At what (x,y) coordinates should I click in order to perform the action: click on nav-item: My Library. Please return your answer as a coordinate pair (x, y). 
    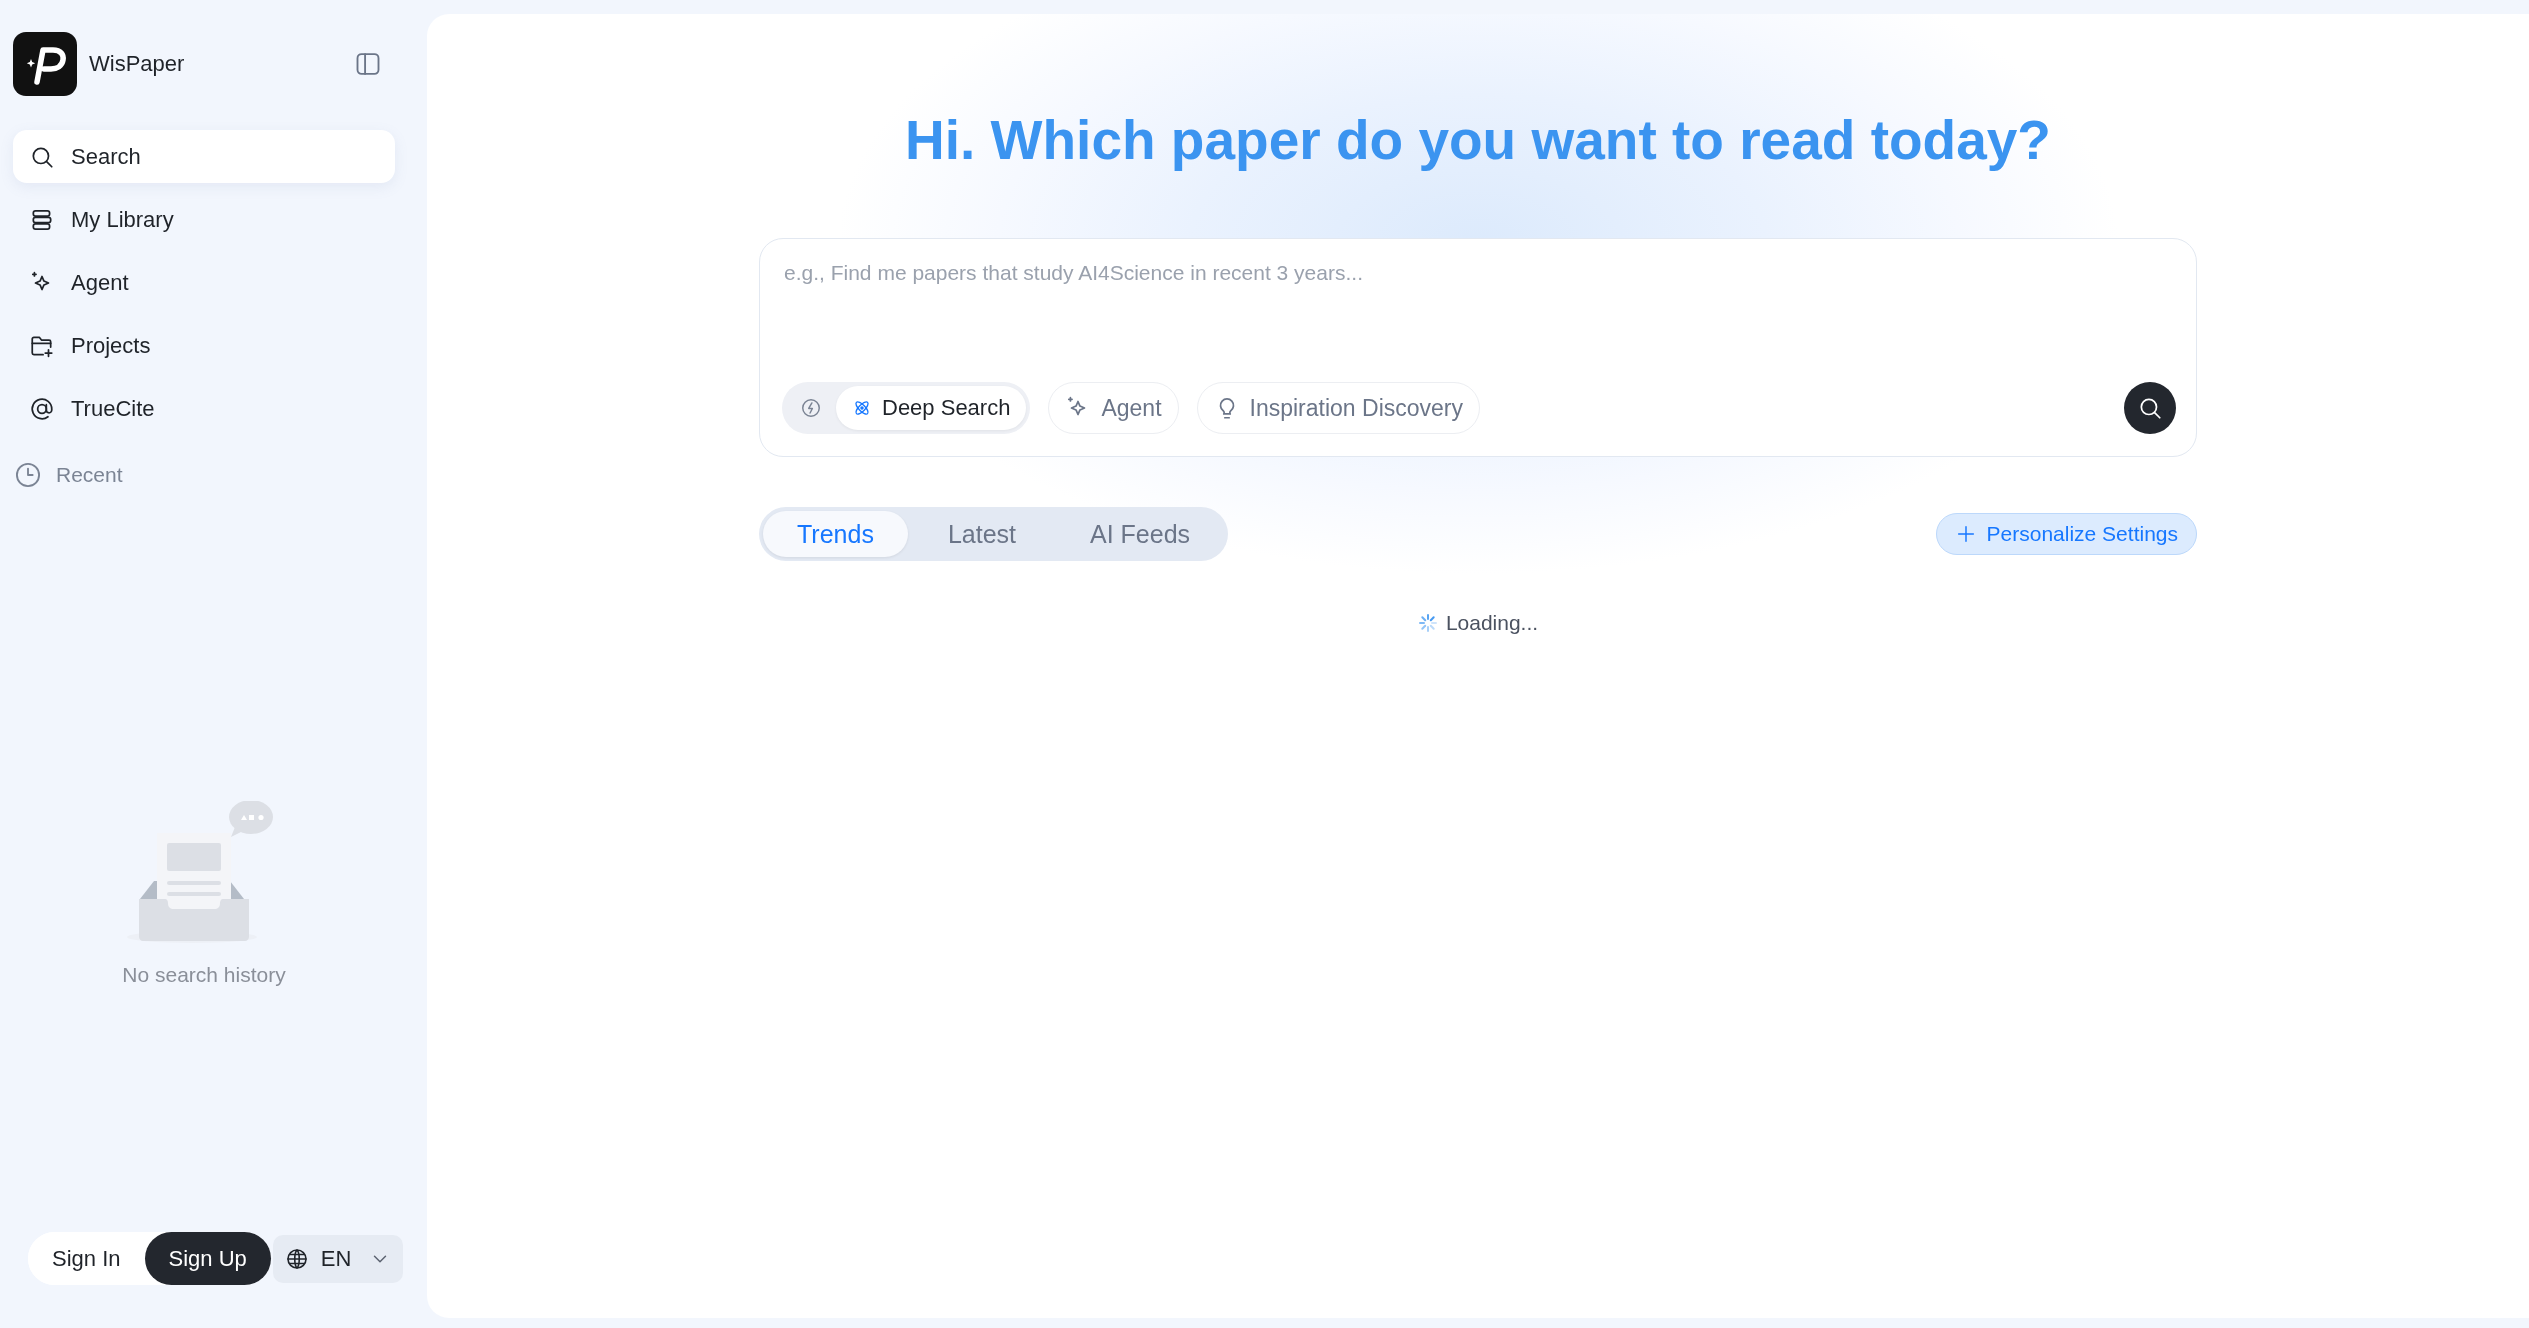
    Looking at the image, I should click on (204, 219).